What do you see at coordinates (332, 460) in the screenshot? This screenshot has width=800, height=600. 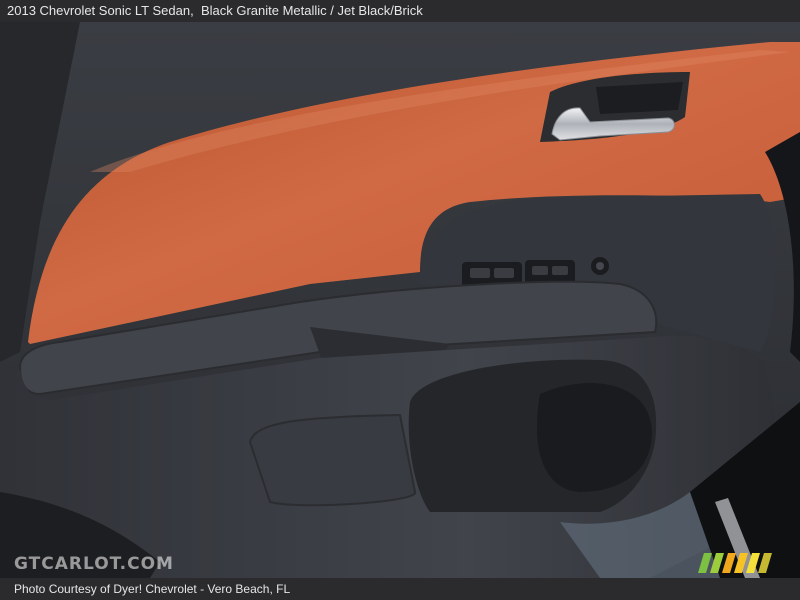 I see `door-pocket` at bounding box center [332, 460].